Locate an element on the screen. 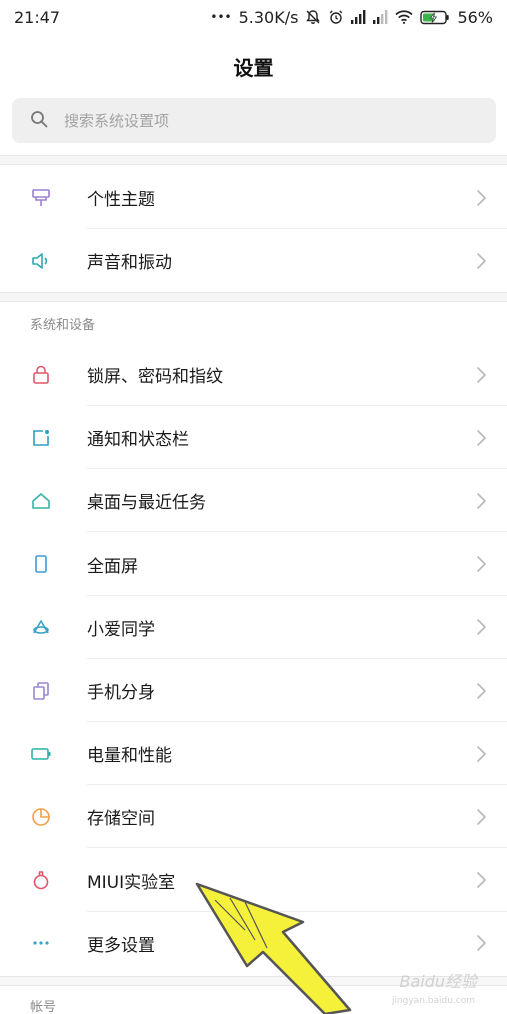 This screenshot has width=507, height=1014. settings-item-dual-phone: 手机分身 is located at coordinates (253, 690).